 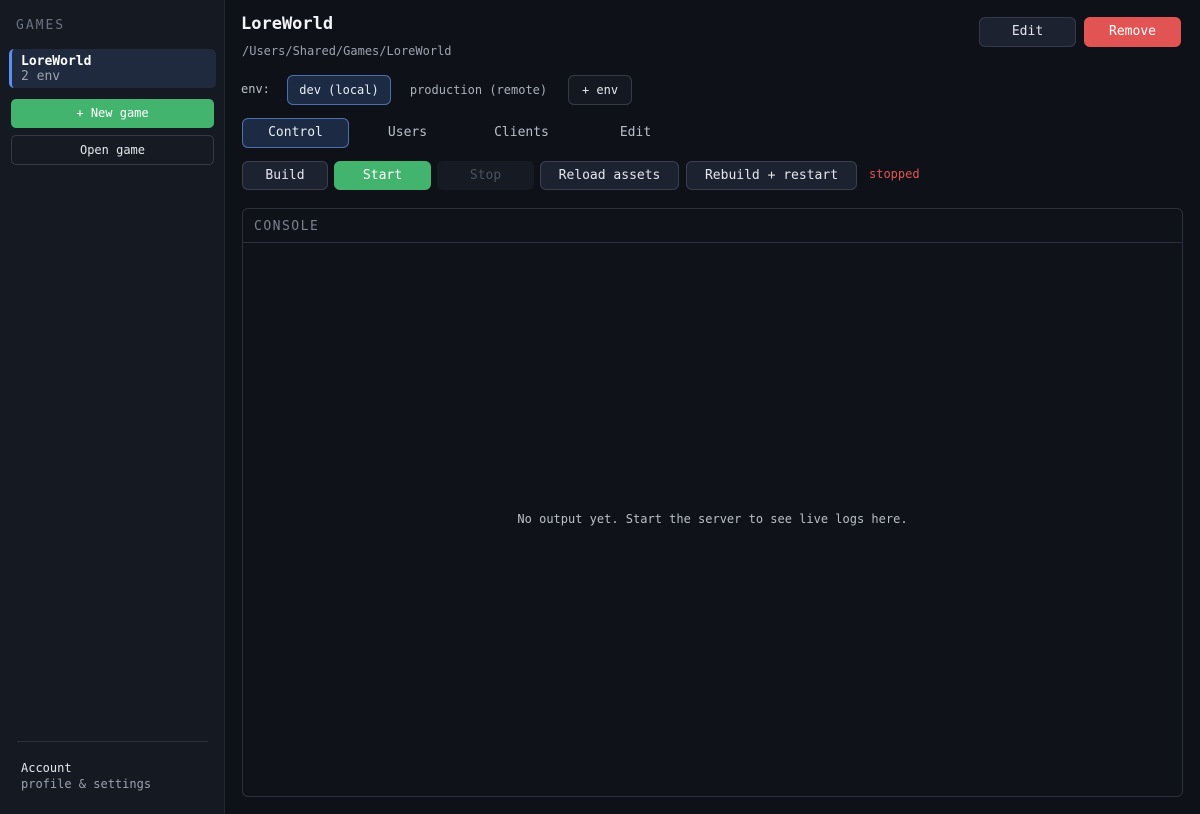 What do you see at coordinates (295, 133) in the screenshot?
I see `tab-control: Control` at bounding box center [295, 133].